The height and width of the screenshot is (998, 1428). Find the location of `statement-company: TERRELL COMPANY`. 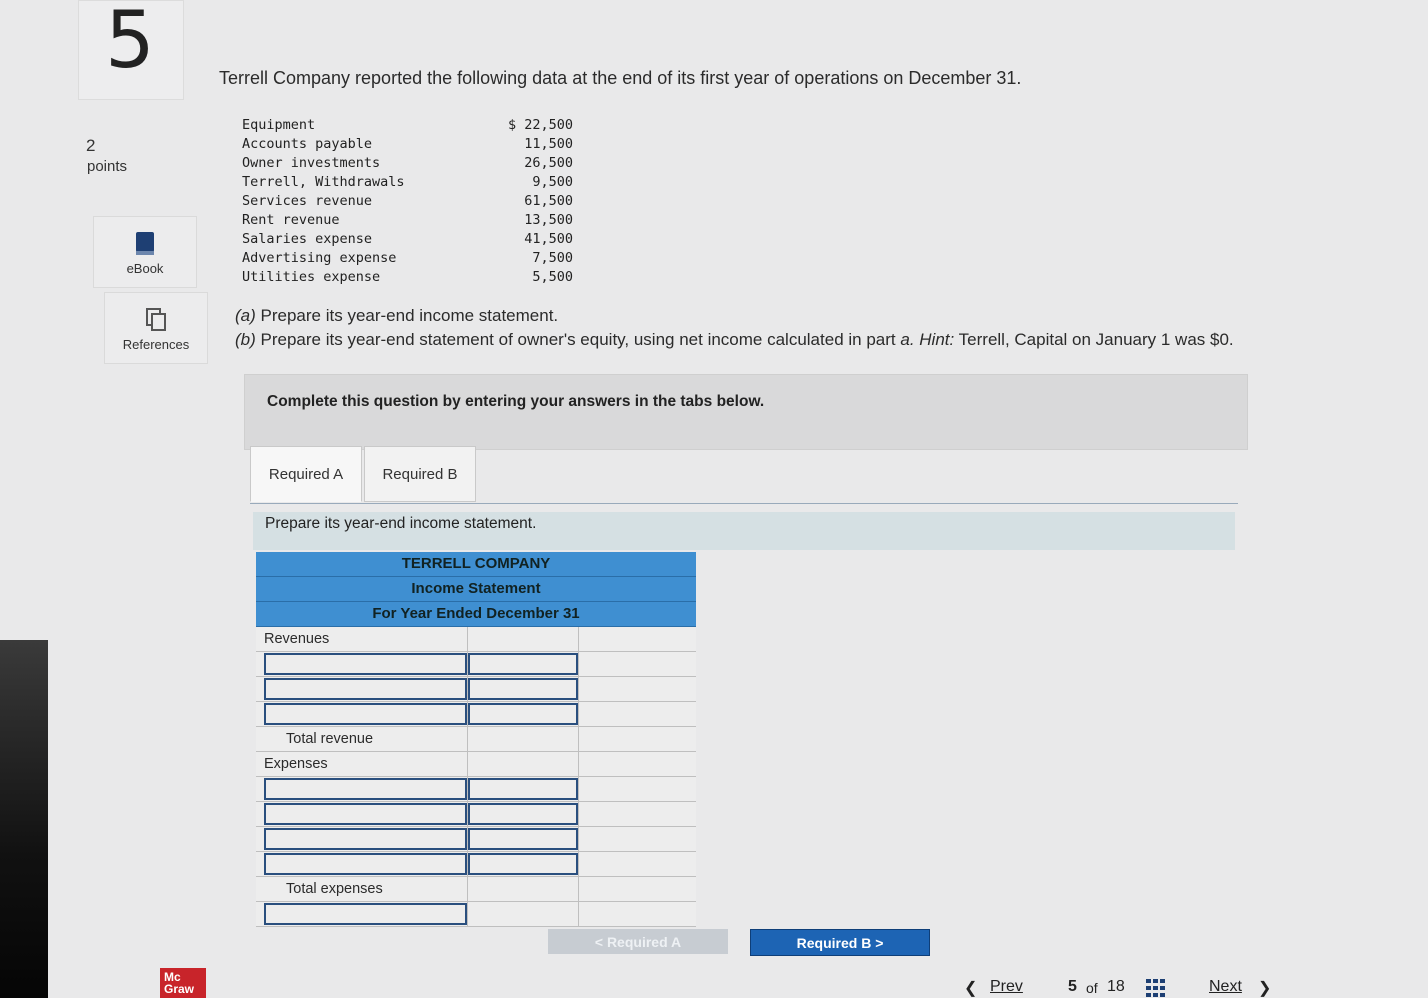

statement-company: TERRELL COMPANY is located at coordinates (476, 564).